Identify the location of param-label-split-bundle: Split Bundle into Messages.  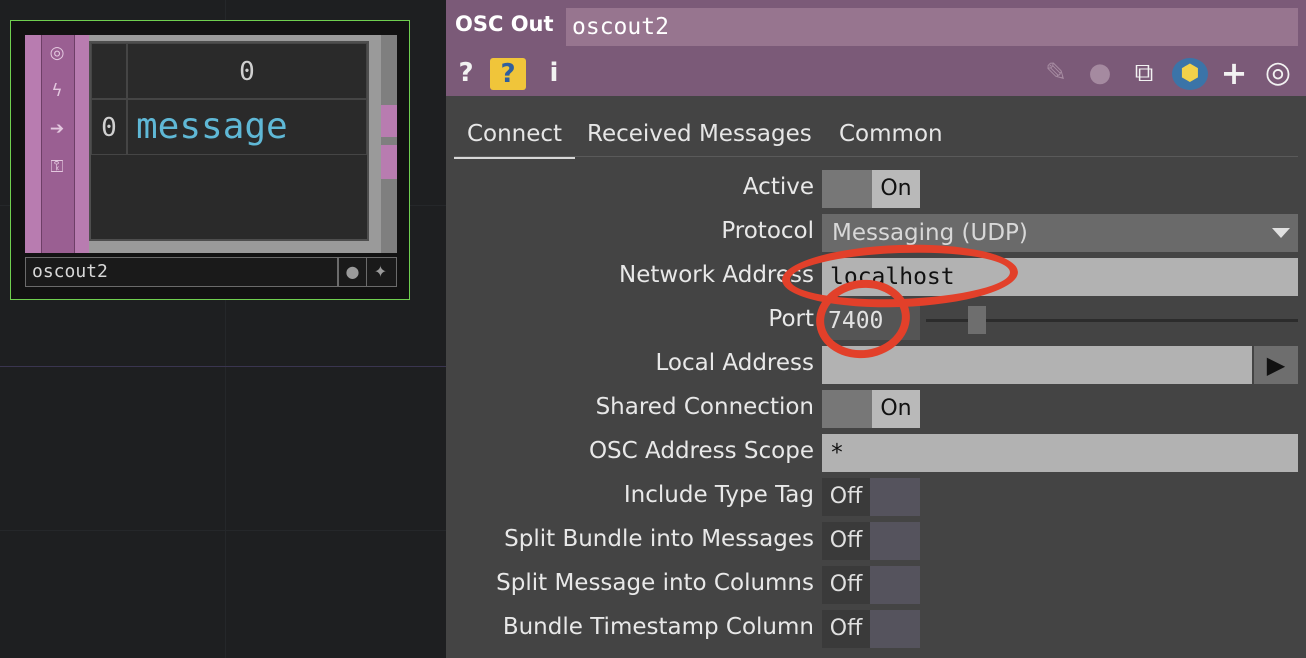
(659, 539).